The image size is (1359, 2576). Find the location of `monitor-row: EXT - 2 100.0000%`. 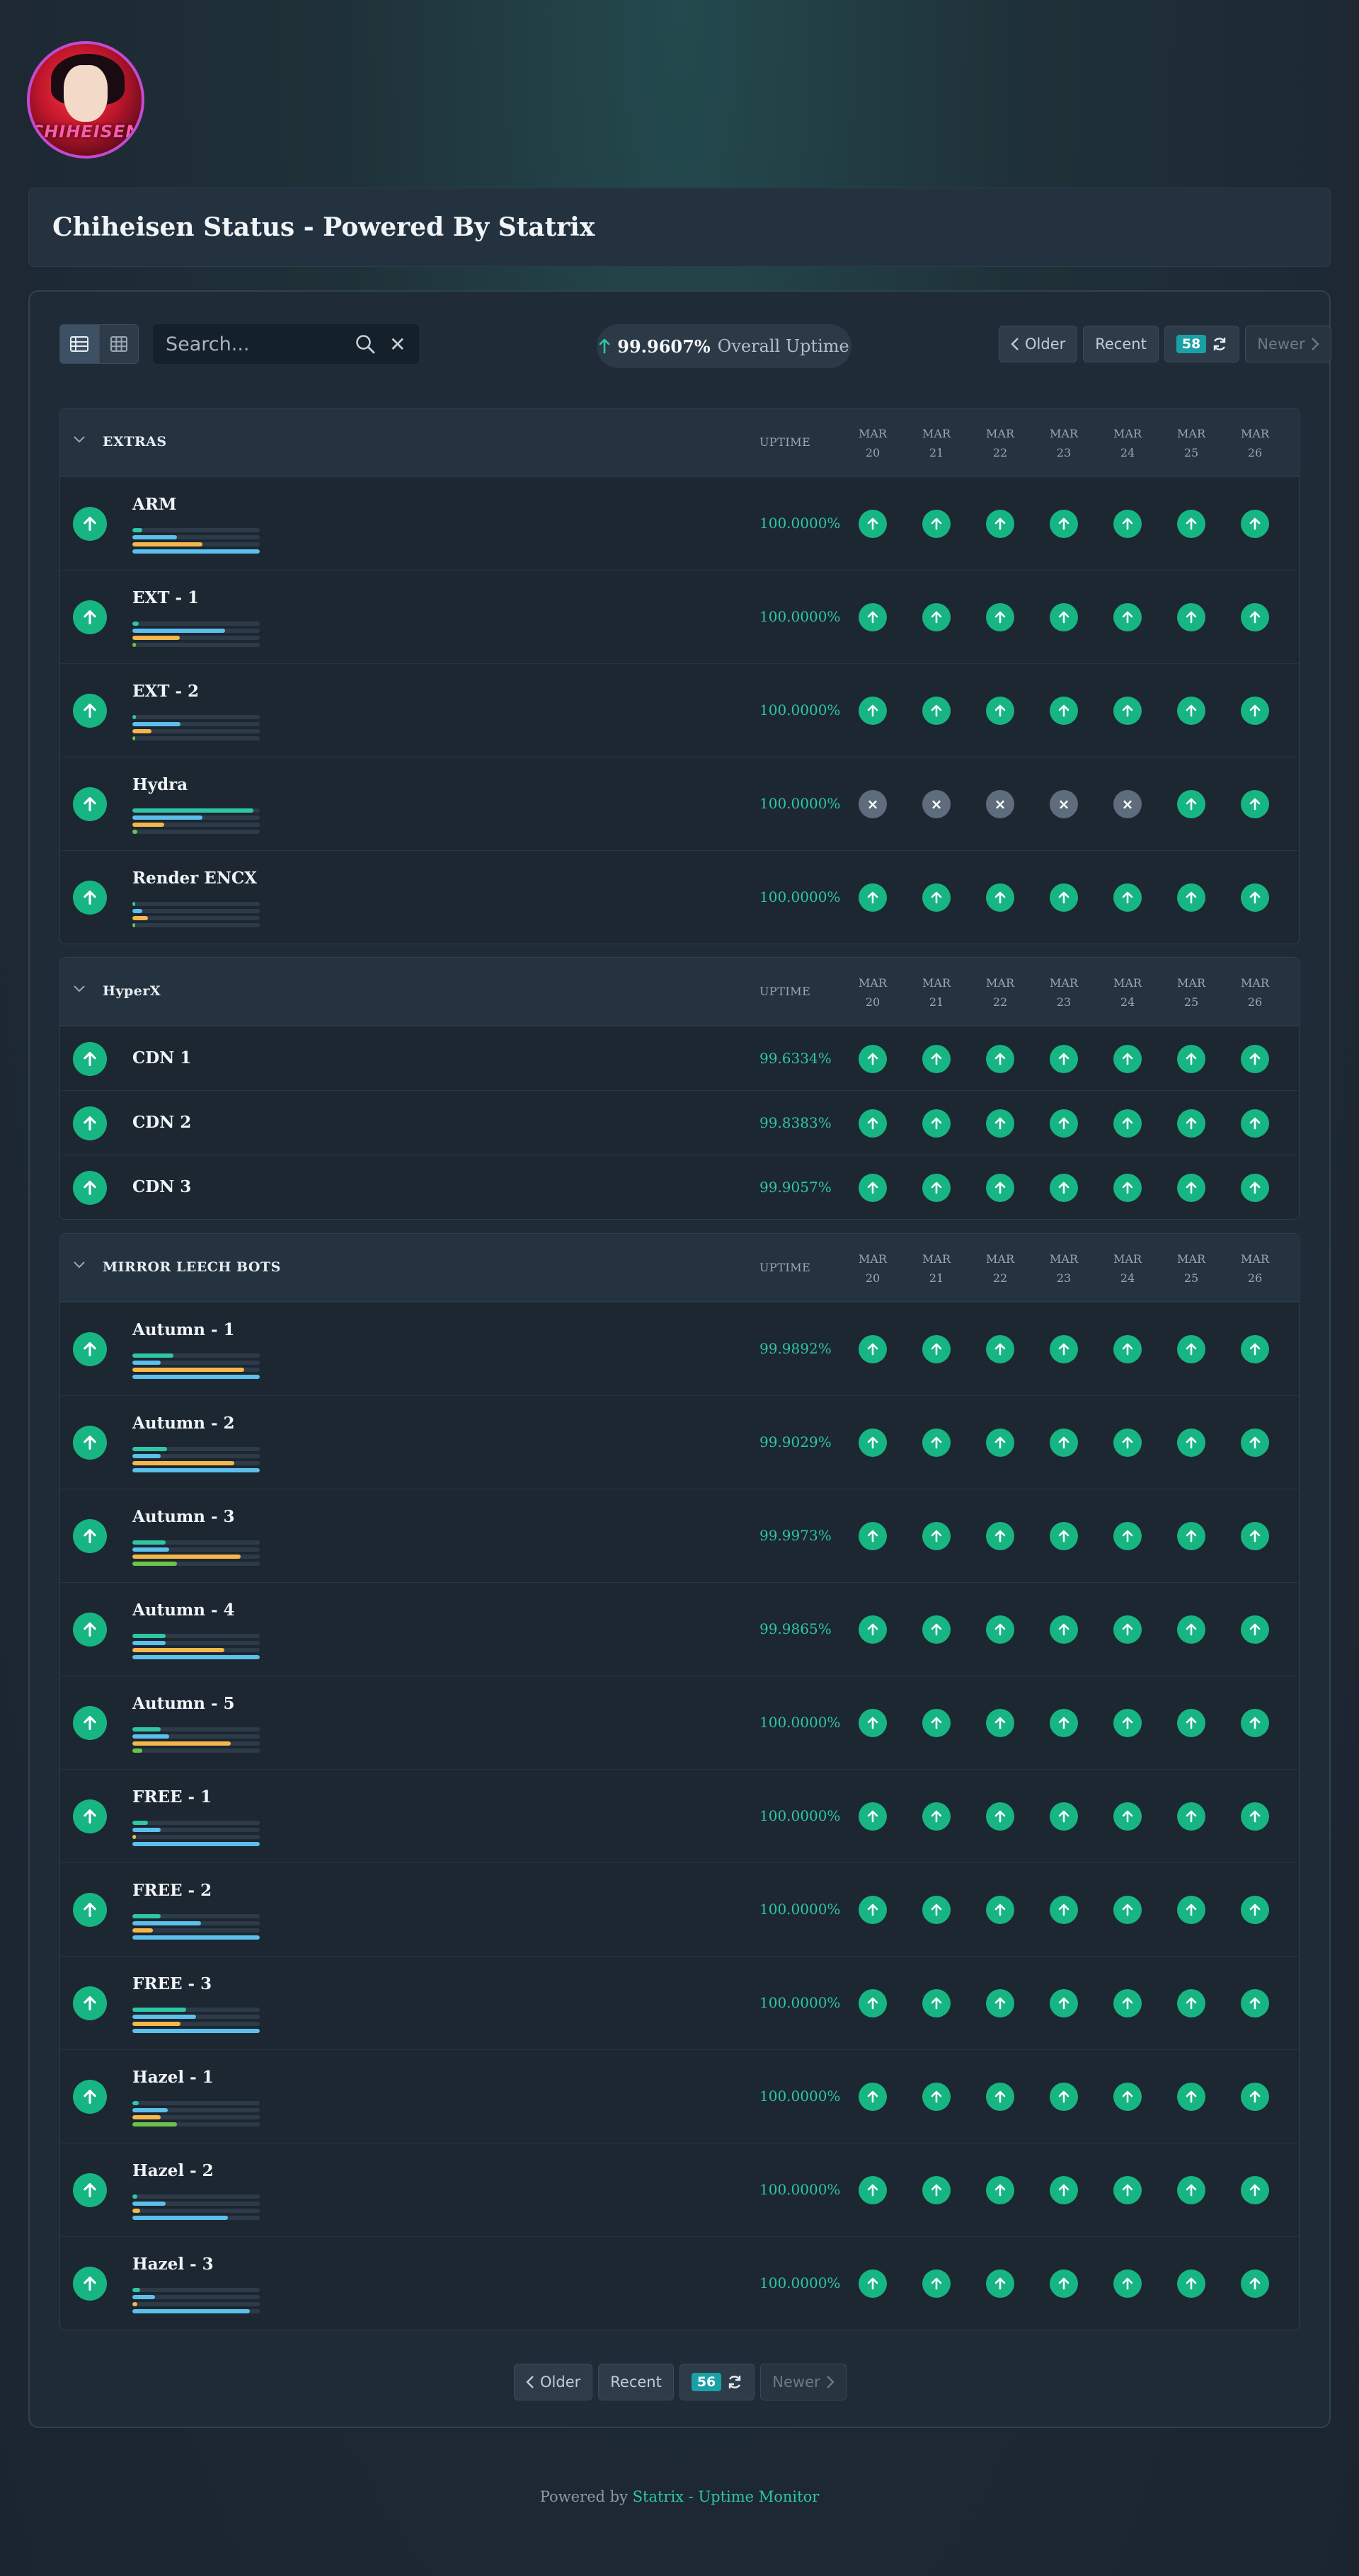

monitor-row: EXT - 2 100.0000% is located at coordinates (679, 710).